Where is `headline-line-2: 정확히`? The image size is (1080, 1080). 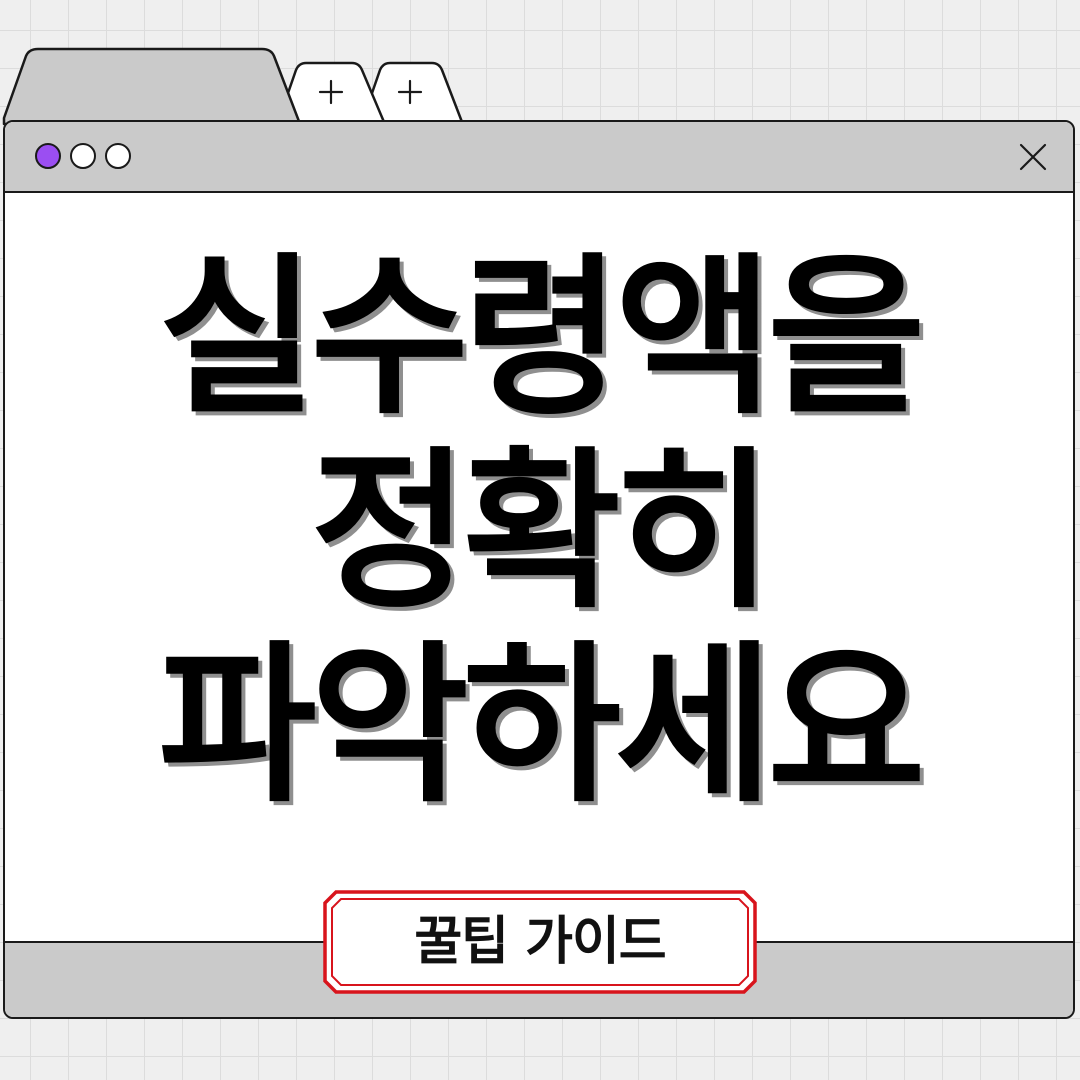
headline-line-2: 정확히 is located at coordinates (542, 531).